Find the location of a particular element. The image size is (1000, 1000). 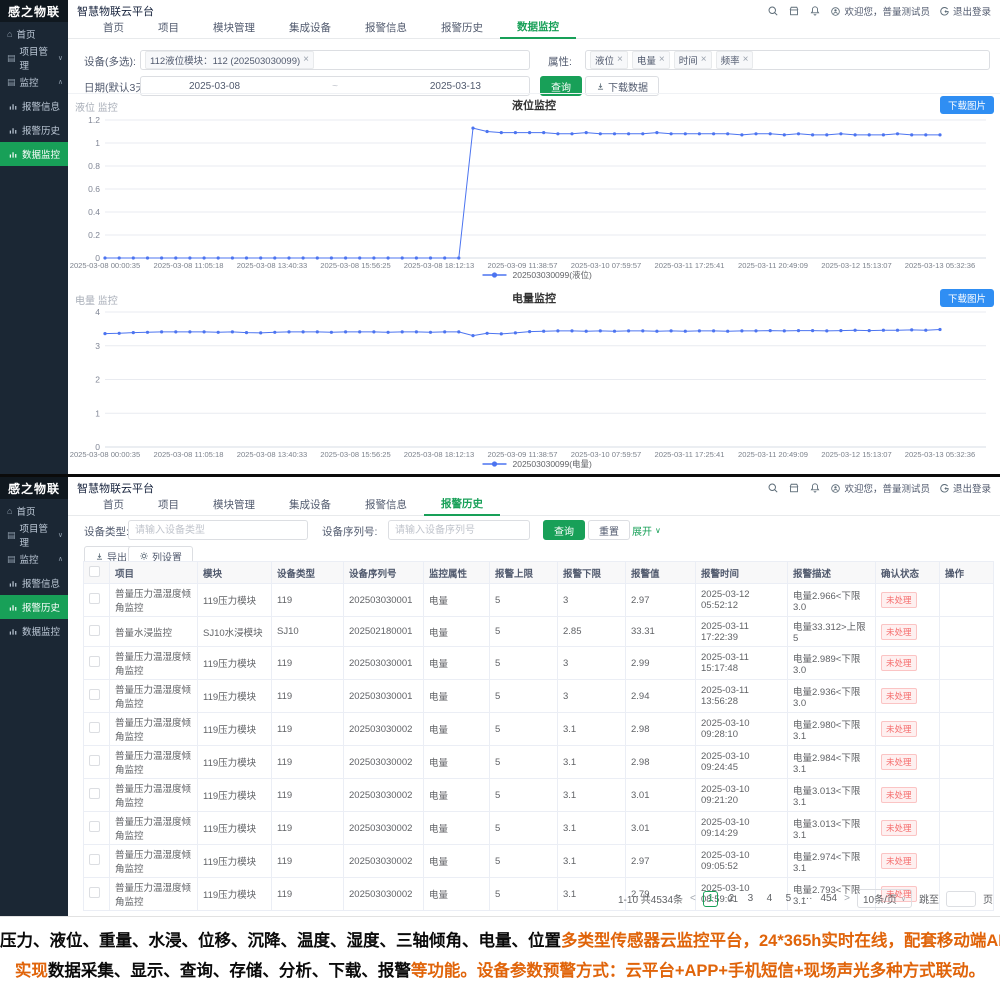

cell: 3.01 is located at coordinates (660, 795).